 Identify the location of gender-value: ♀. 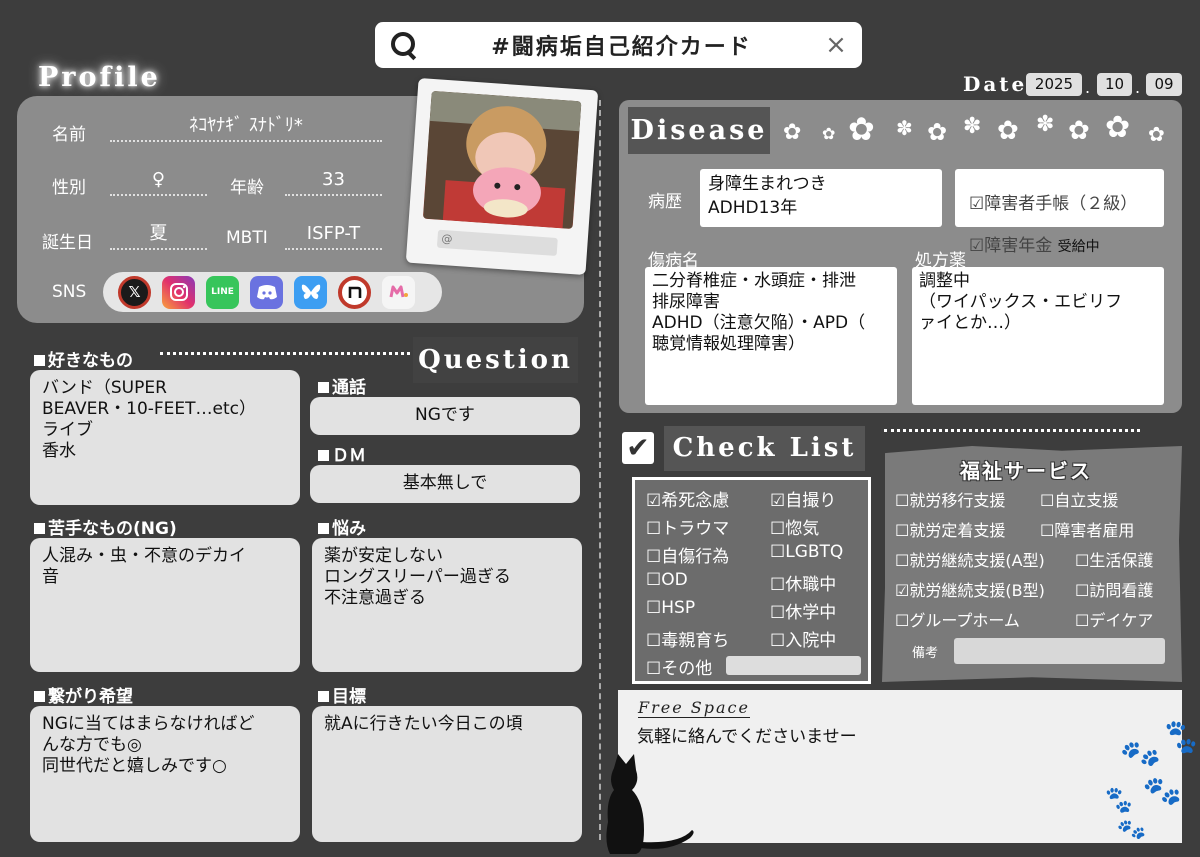
(158, 181).